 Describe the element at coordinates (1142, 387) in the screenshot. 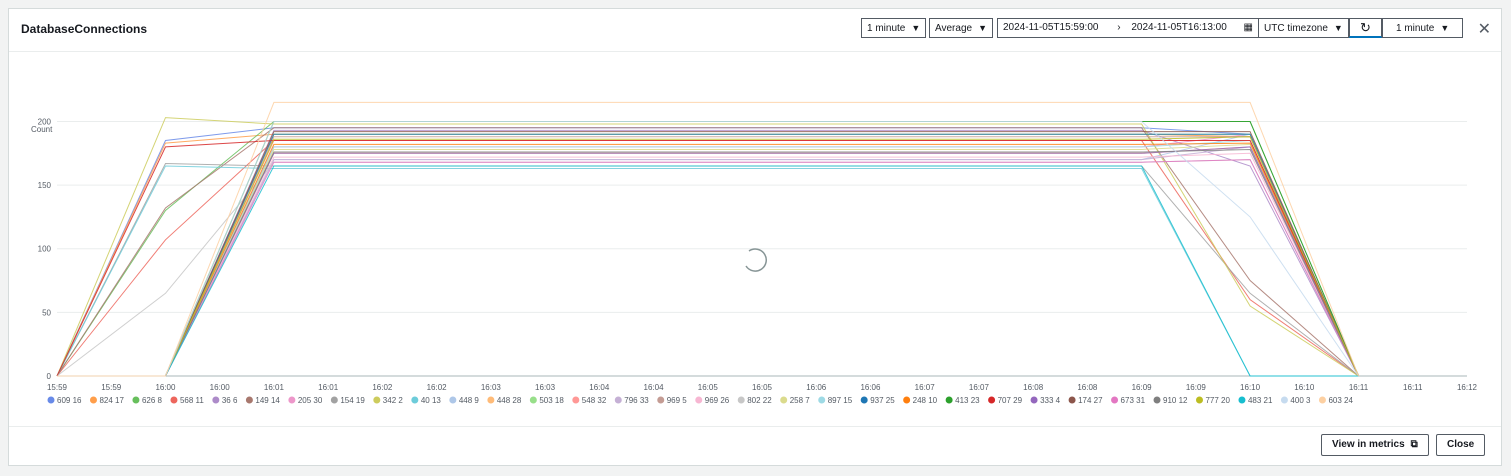

I see `x-tick-label: 16:09` at that location.